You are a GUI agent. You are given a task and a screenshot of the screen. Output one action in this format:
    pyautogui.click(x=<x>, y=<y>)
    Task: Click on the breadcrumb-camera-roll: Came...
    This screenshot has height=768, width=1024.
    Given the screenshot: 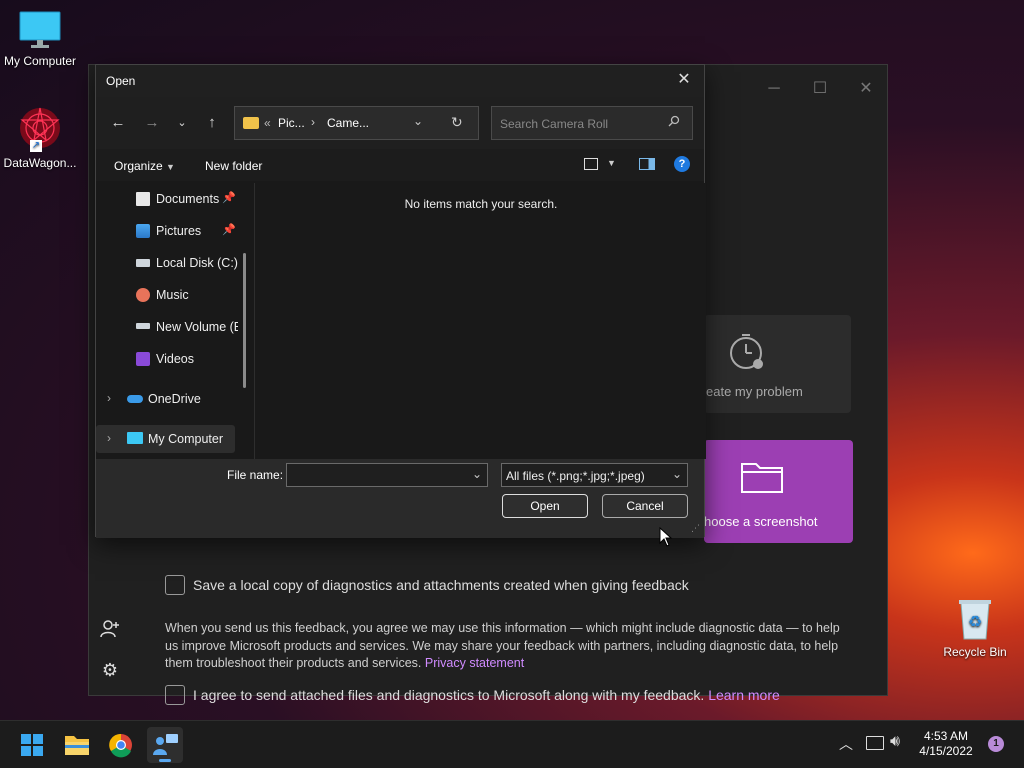 What is the action you would take?
    pyautogui.click(x=348, y=123)
    